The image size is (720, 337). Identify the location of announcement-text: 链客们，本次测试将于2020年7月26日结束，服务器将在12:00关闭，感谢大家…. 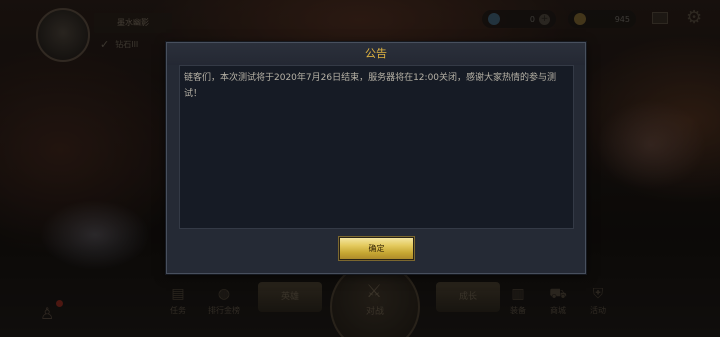
(370, 86).